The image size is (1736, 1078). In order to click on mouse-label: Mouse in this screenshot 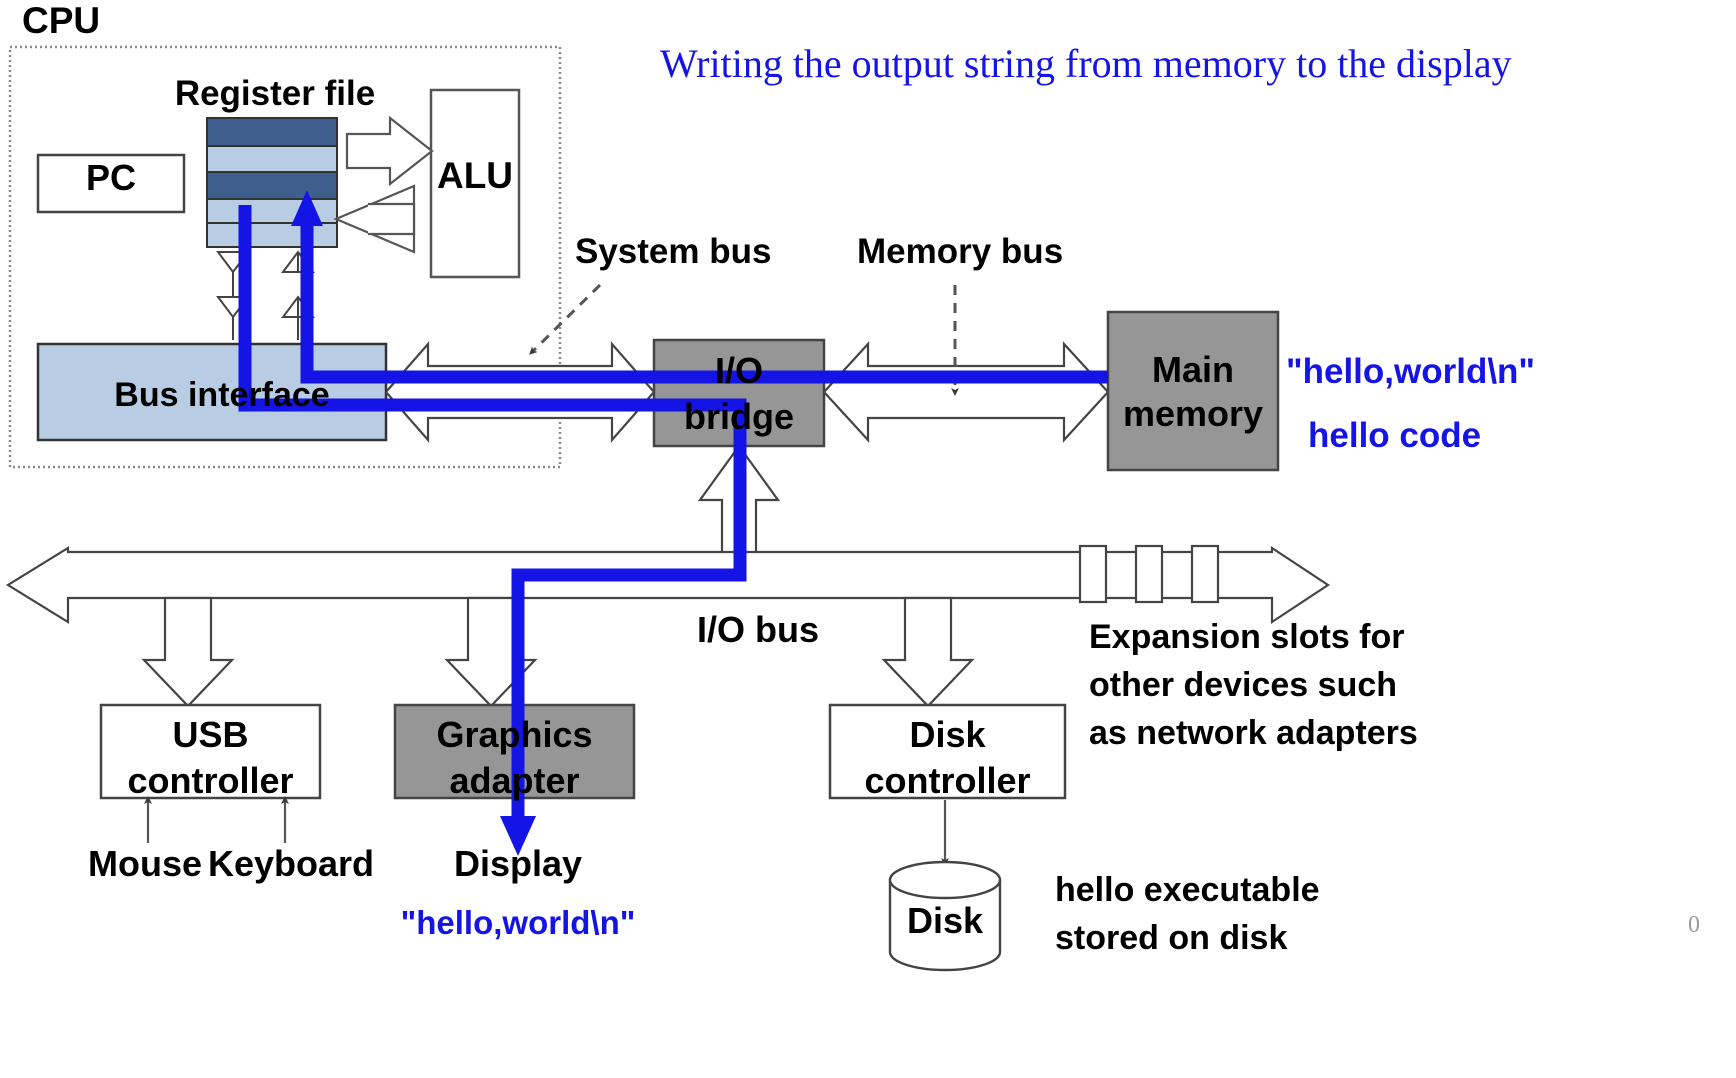, I will do `click(145, 863)`.